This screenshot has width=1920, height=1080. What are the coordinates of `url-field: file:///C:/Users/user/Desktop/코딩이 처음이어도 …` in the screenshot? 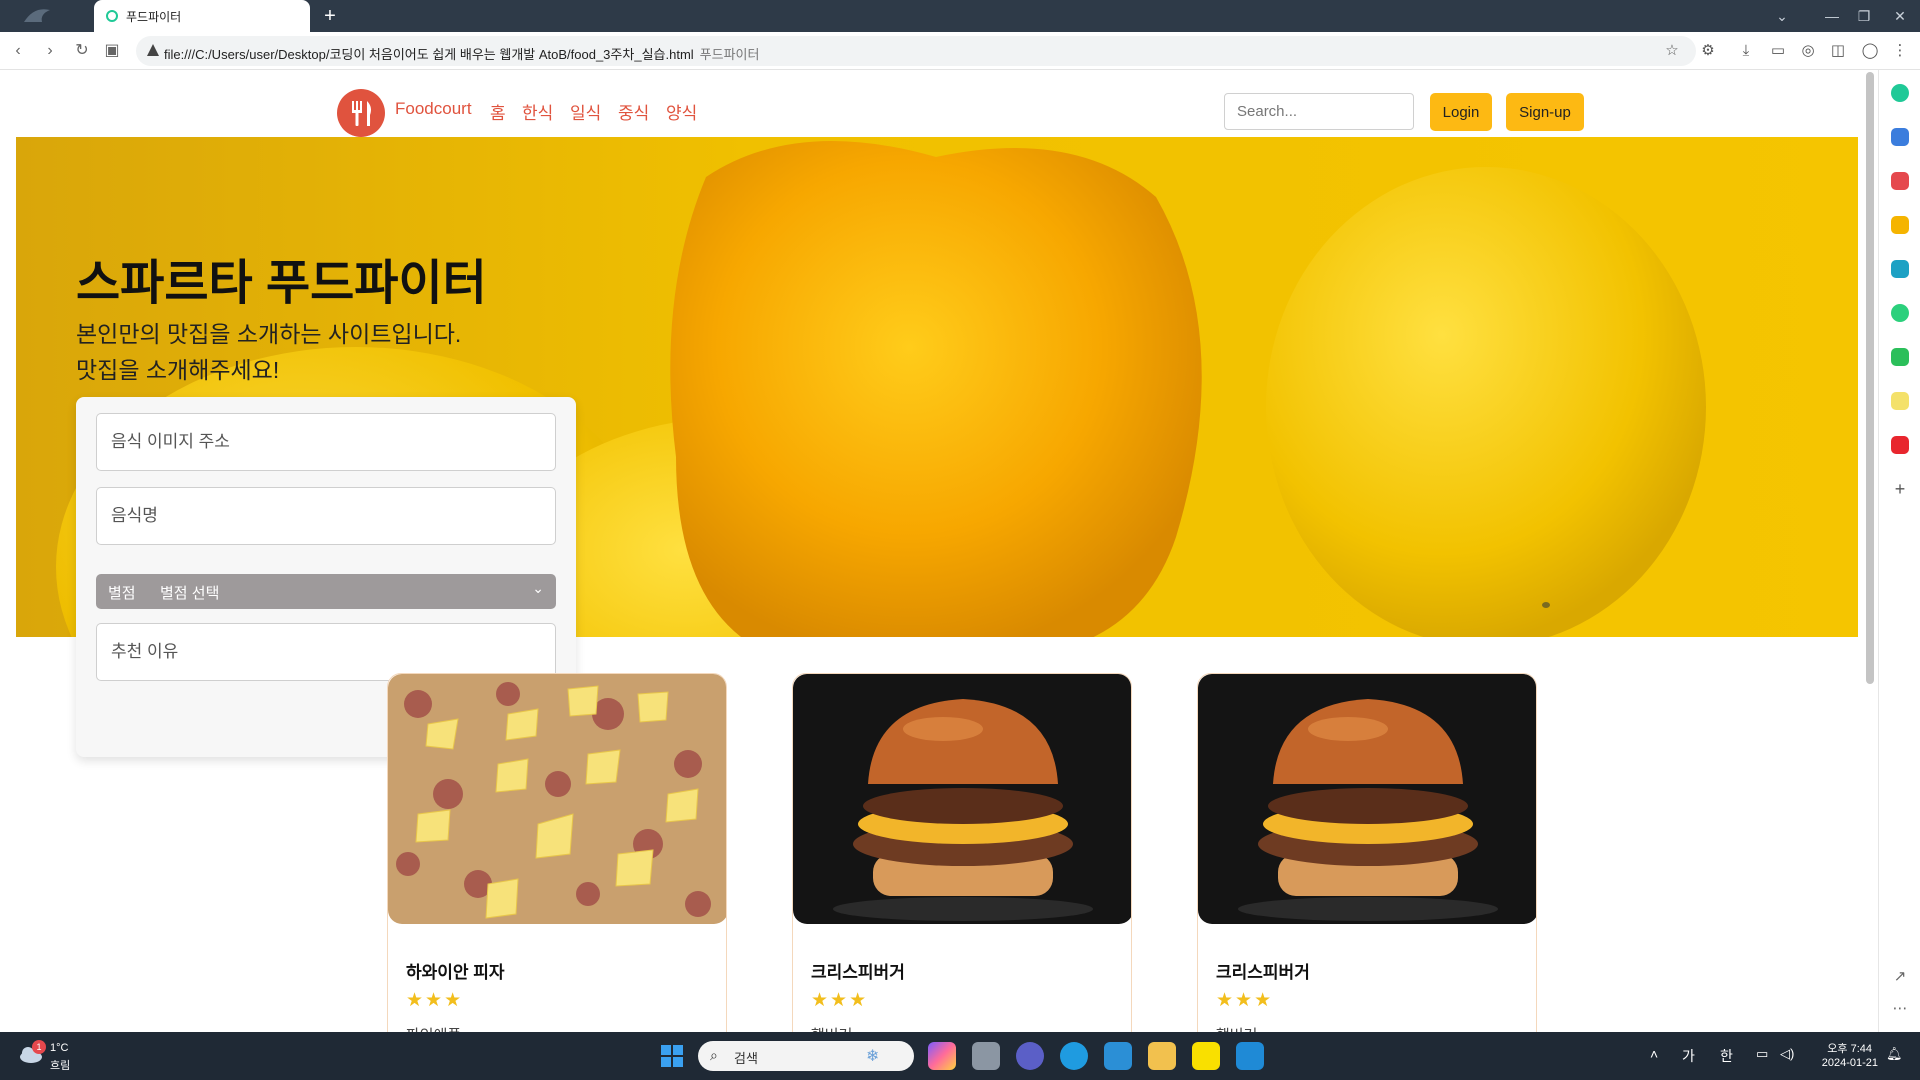 It's located at (916, 51).